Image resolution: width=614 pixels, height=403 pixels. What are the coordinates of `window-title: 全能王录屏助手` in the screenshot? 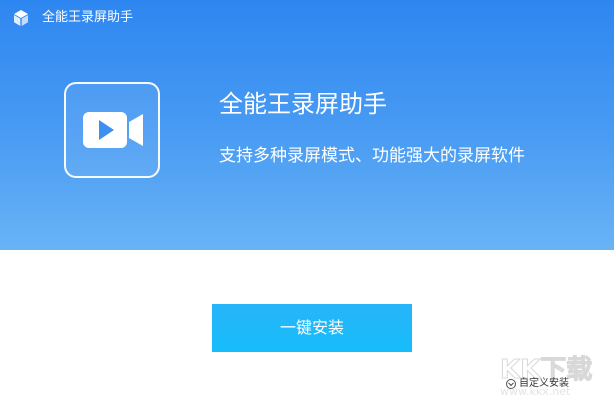 It's located at (88, 17).